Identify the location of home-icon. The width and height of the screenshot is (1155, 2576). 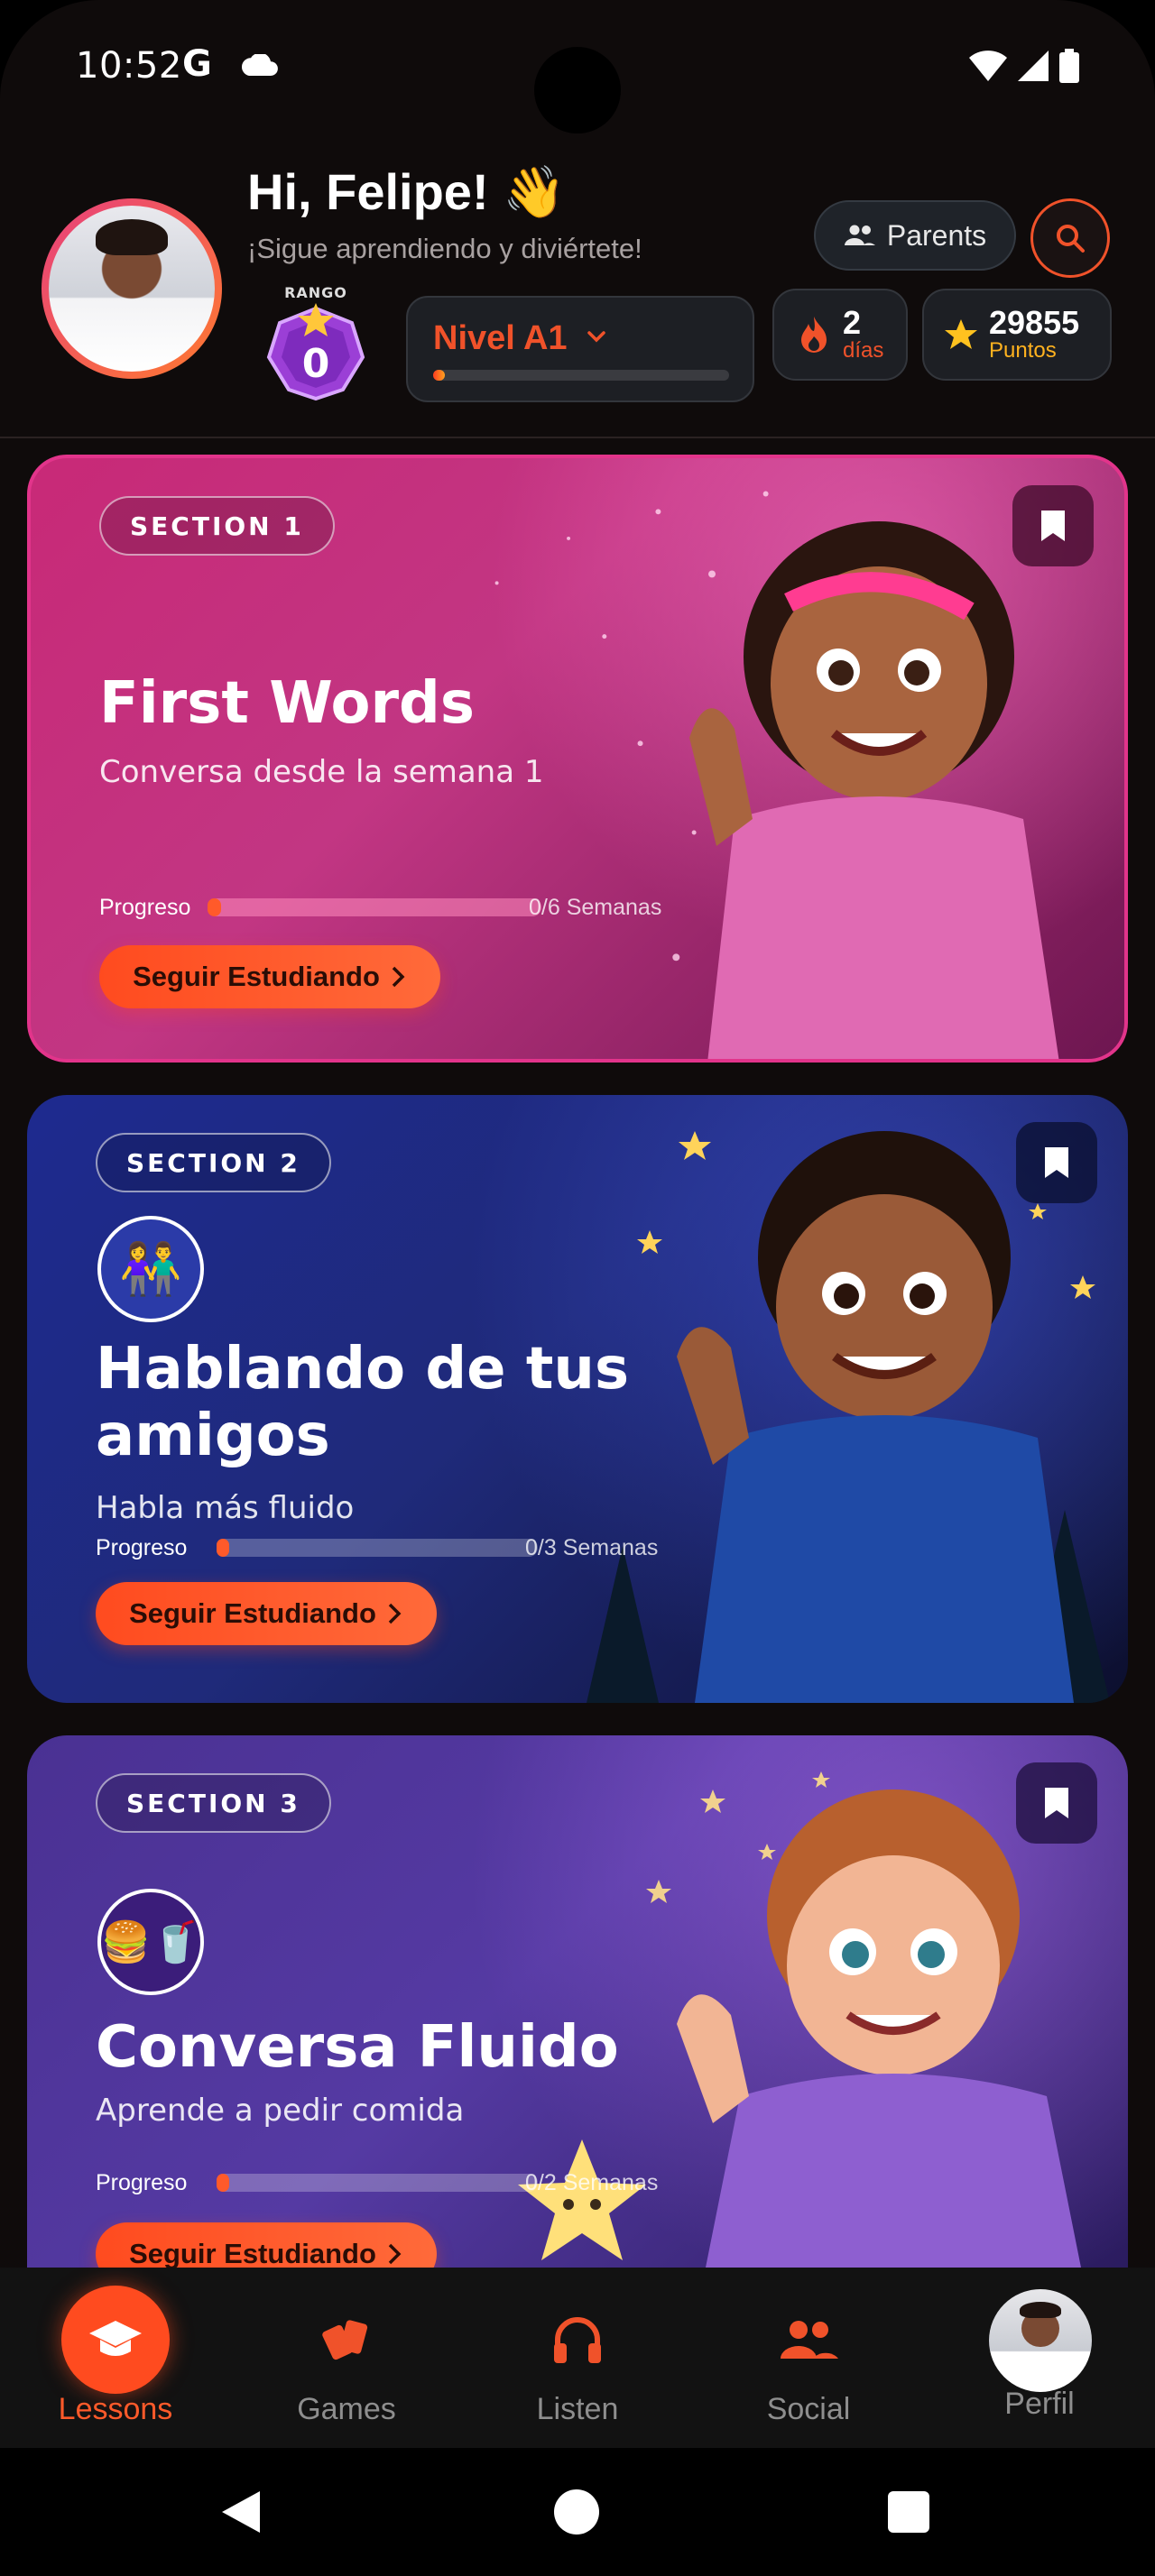
(576, 2512).